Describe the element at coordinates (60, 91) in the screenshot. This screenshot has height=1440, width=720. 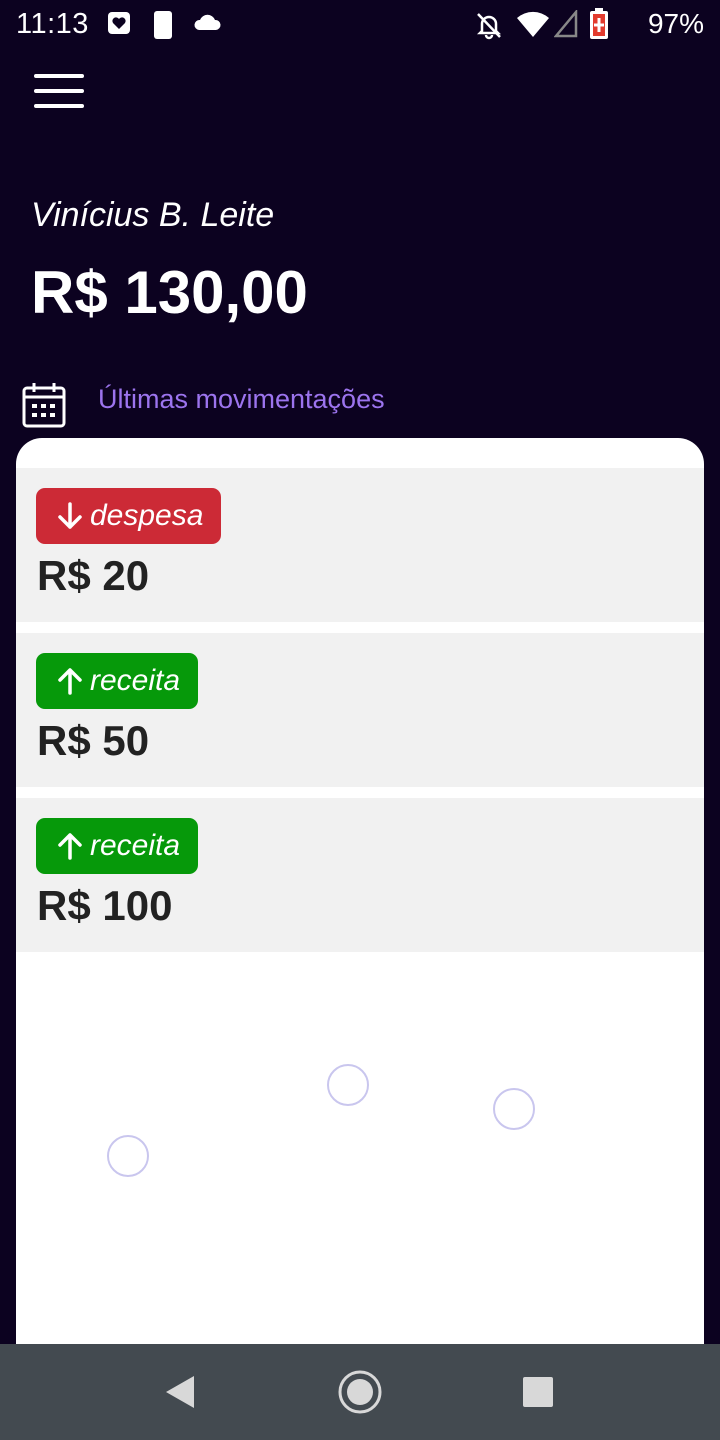
I see `hamburger-menu-icon` at that location.